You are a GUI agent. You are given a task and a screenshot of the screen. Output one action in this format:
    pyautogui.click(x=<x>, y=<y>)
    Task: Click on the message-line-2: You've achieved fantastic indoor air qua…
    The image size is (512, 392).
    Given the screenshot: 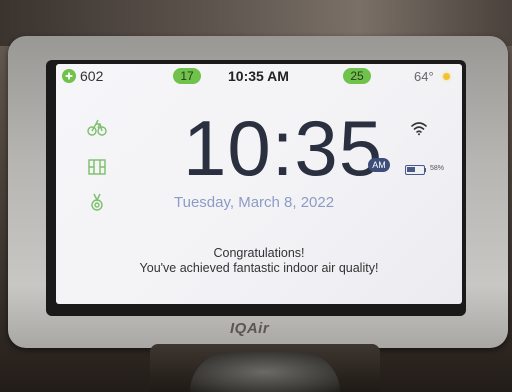 What is the action you would take?
    pyautogui.click(x=259, y=268)
    